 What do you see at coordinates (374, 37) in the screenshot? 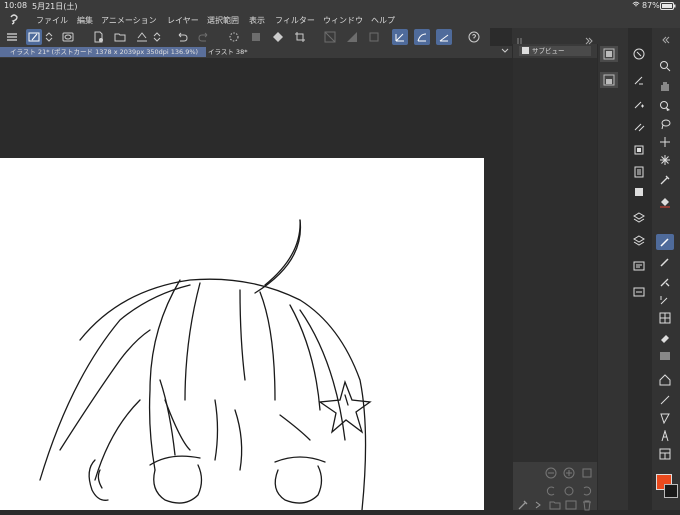
I see `invert-icon` at bounding box center [374, 37].